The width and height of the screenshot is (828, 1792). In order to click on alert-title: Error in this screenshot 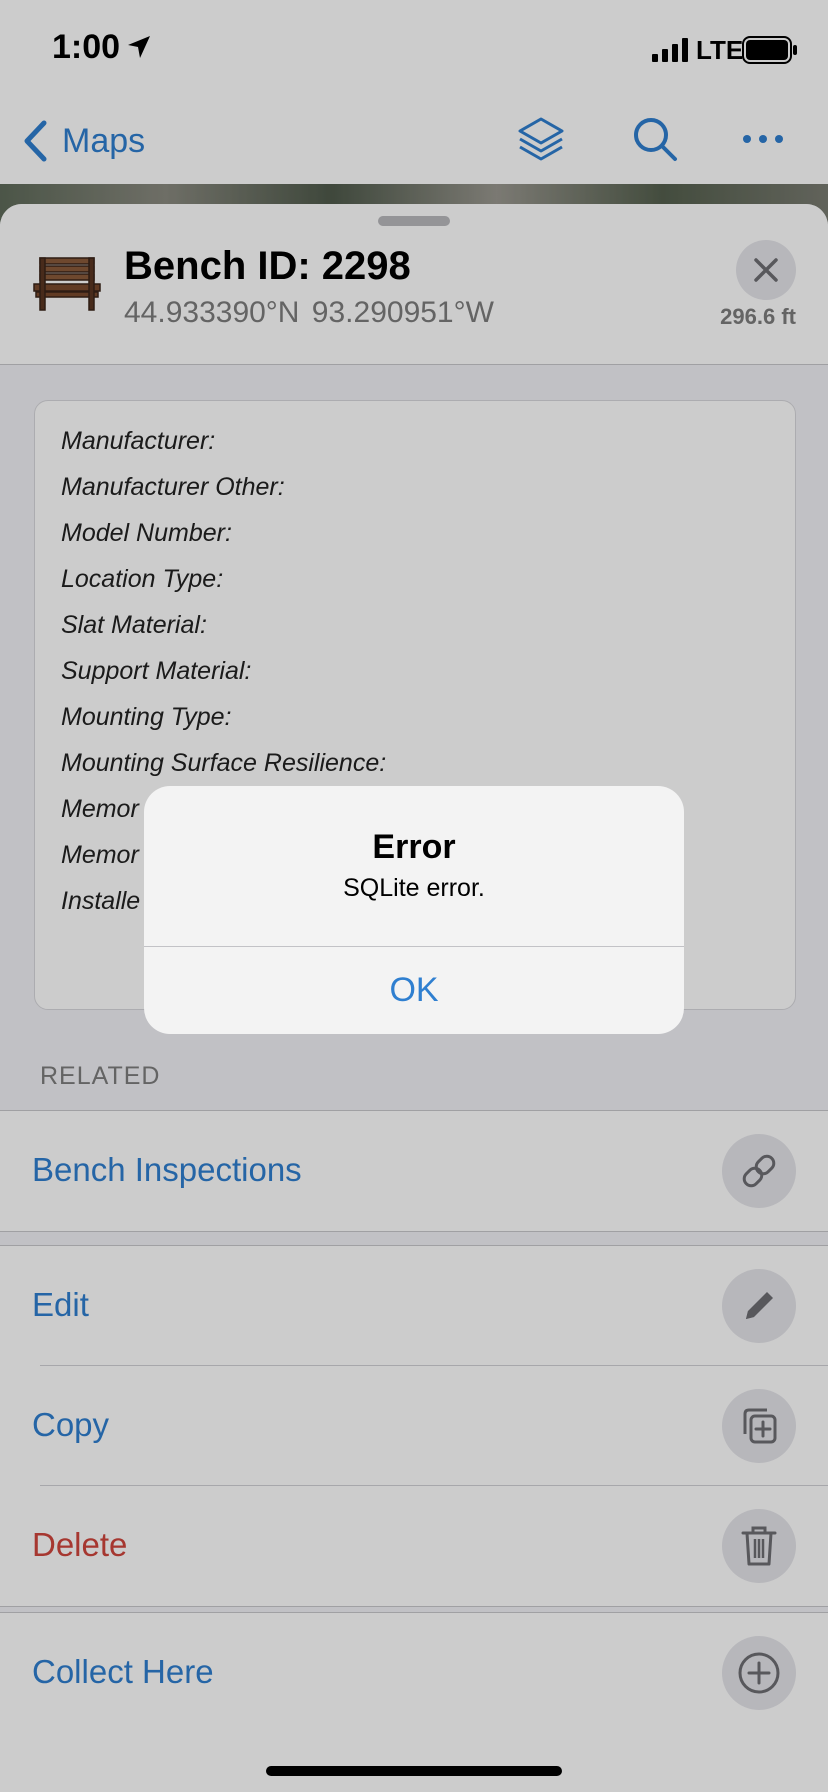, I will do `click(414, 847)`.